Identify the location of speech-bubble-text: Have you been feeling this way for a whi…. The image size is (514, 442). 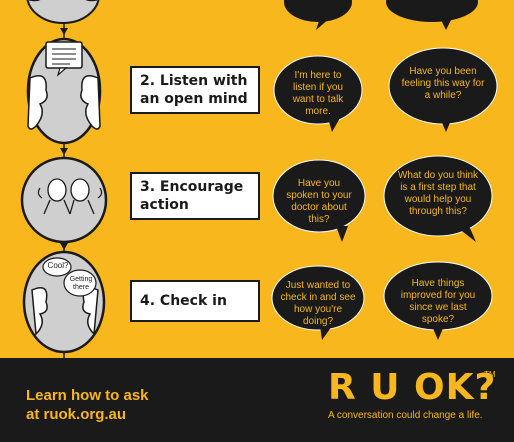
(443, 83).